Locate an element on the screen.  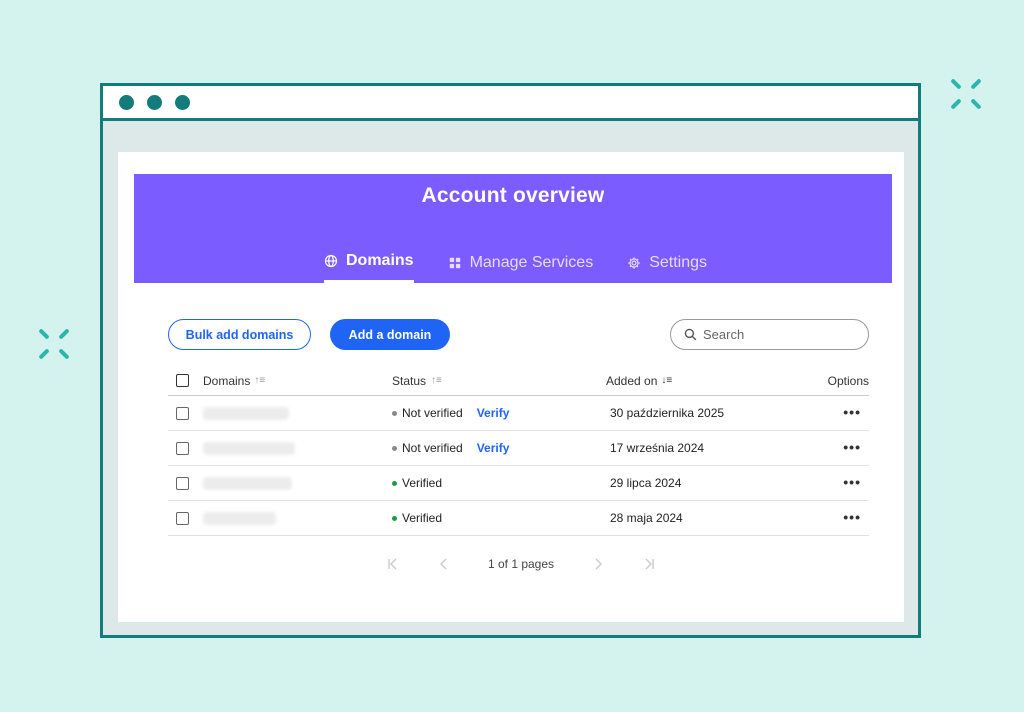
header-label: Status is located at coordinates (409, 380).